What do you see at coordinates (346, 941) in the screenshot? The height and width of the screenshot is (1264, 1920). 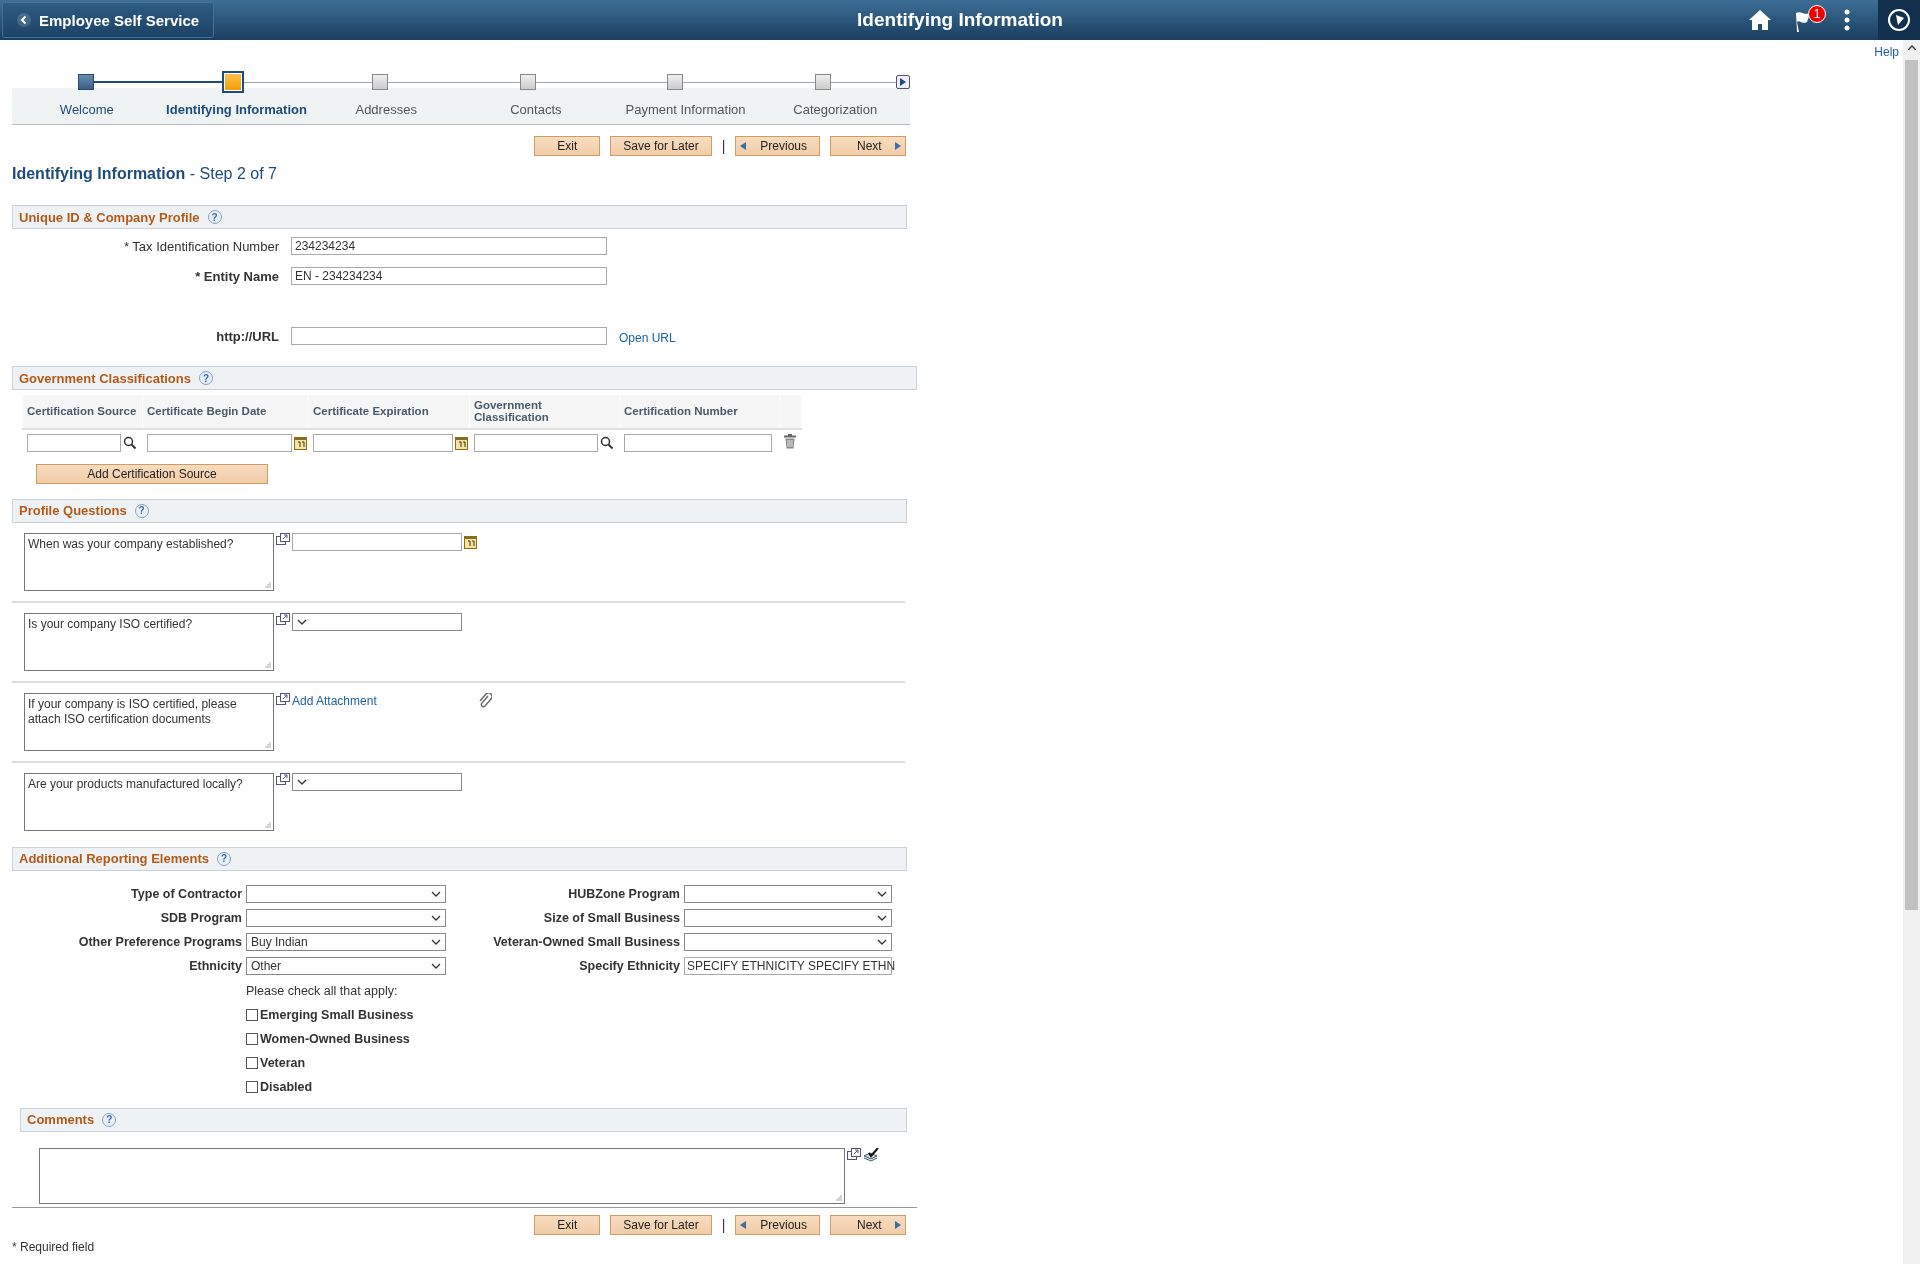 I see `dropdown: Buy Indian` at bounding box center [346, 941].